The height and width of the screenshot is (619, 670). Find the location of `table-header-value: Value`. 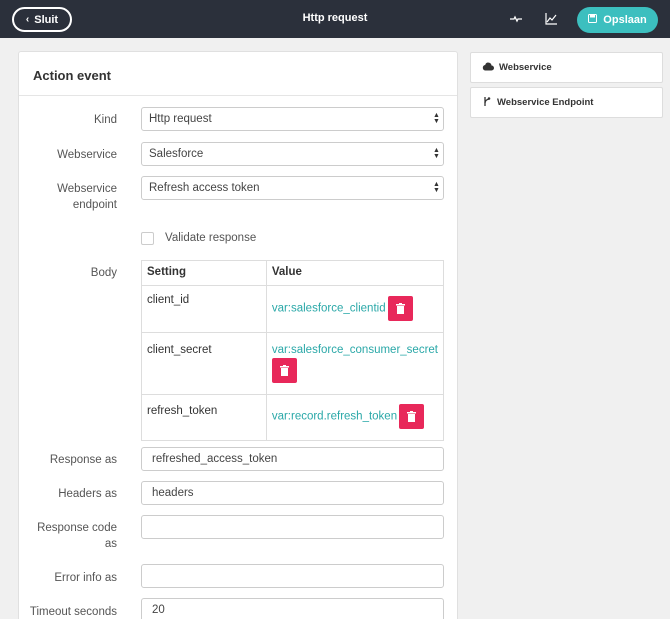

table-header-value: Value is located at coordinates (355, 273).